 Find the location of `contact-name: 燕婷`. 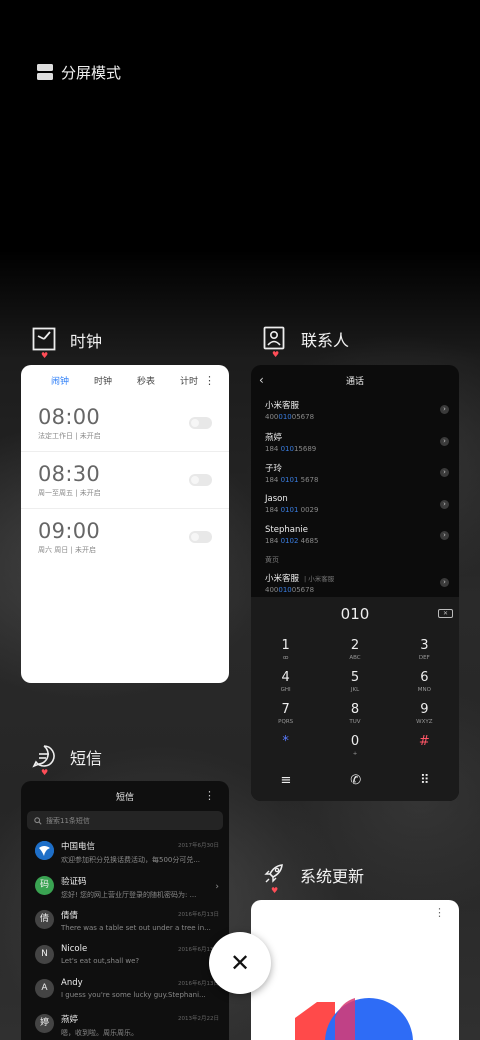

contact-name: 燕婷 is located at coordinates (274, 437).